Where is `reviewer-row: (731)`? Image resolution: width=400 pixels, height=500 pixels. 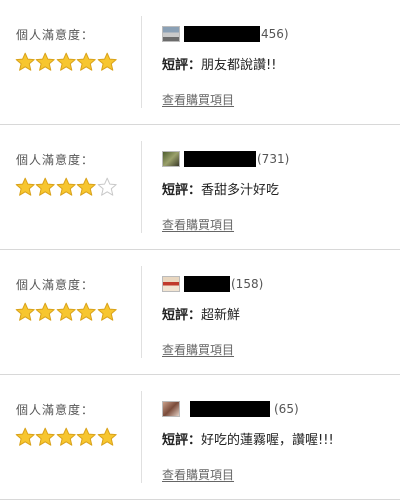 reviewer-row: (731) is located at coordinates (225, 159).